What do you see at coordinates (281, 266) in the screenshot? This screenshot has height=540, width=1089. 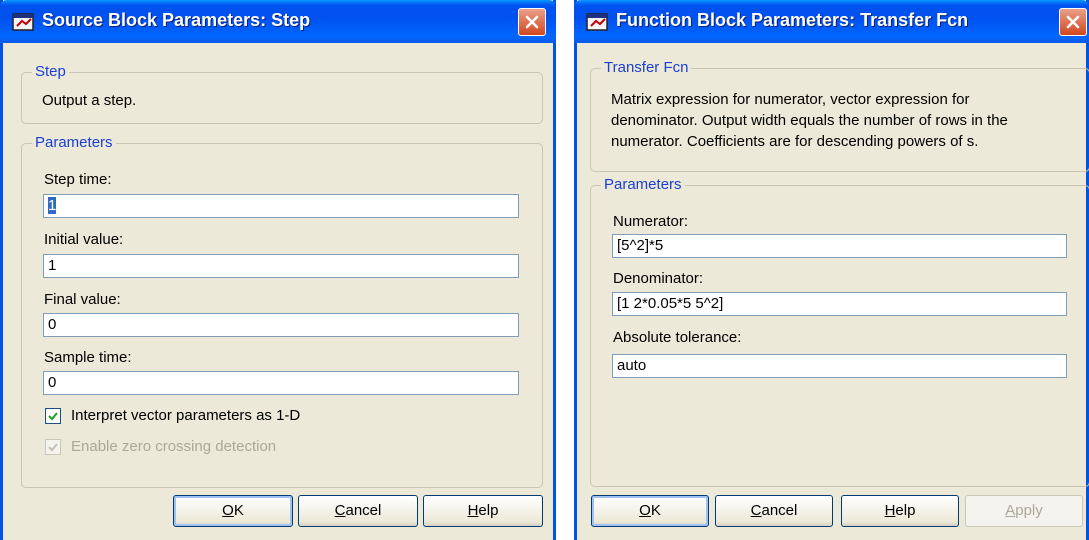 I see `initial-value-field: 1` at bounding box center [281, 266].